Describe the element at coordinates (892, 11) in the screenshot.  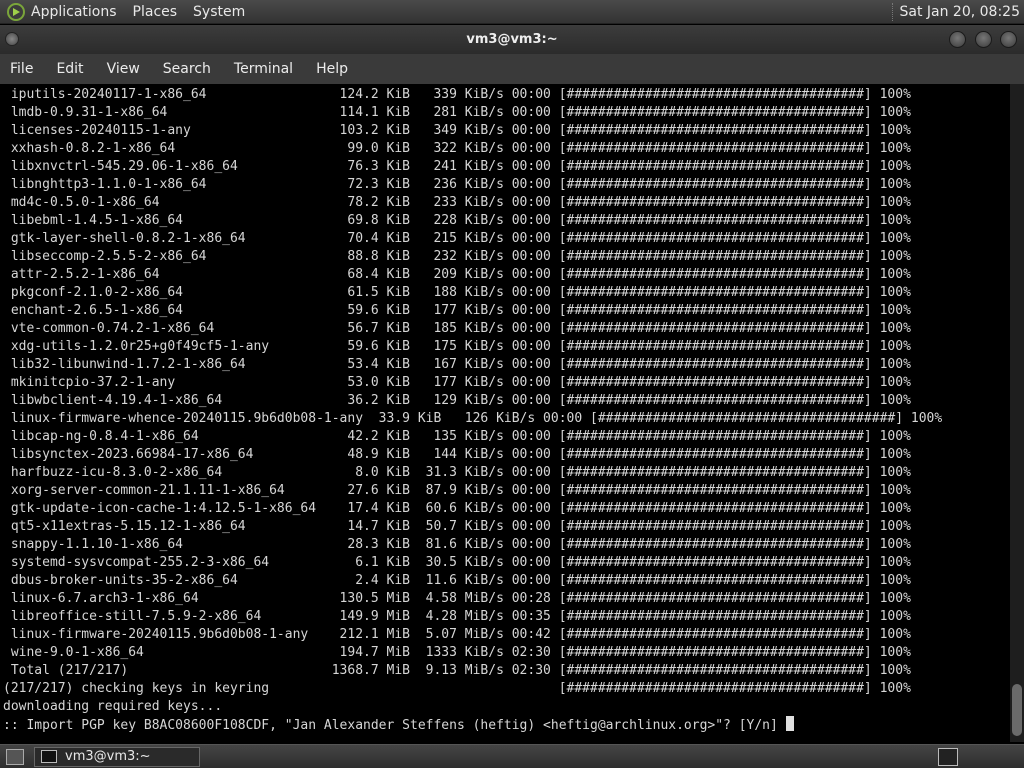
I see `panel-separator` at that location.